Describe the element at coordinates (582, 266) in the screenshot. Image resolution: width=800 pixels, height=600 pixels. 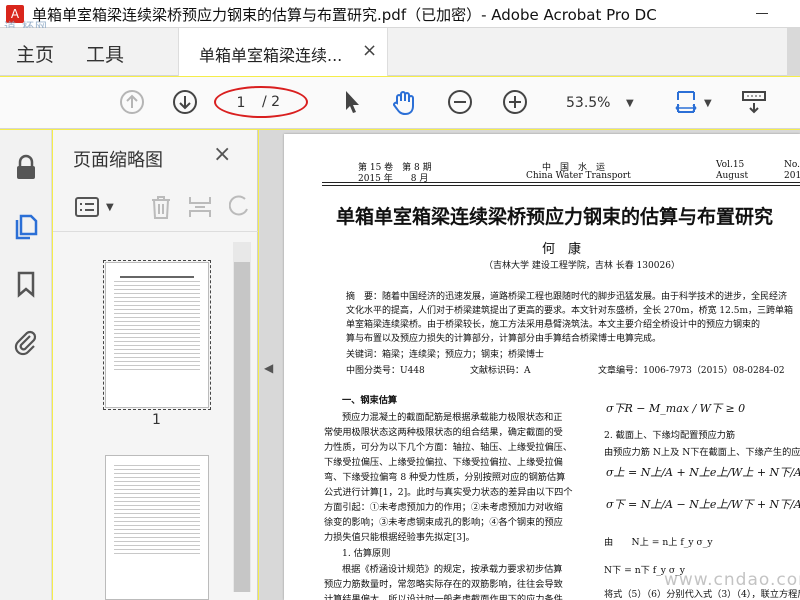
I see `paper-affiliation: （吉林大学 建设工程学院，吉林 长春 130026）` at that location.